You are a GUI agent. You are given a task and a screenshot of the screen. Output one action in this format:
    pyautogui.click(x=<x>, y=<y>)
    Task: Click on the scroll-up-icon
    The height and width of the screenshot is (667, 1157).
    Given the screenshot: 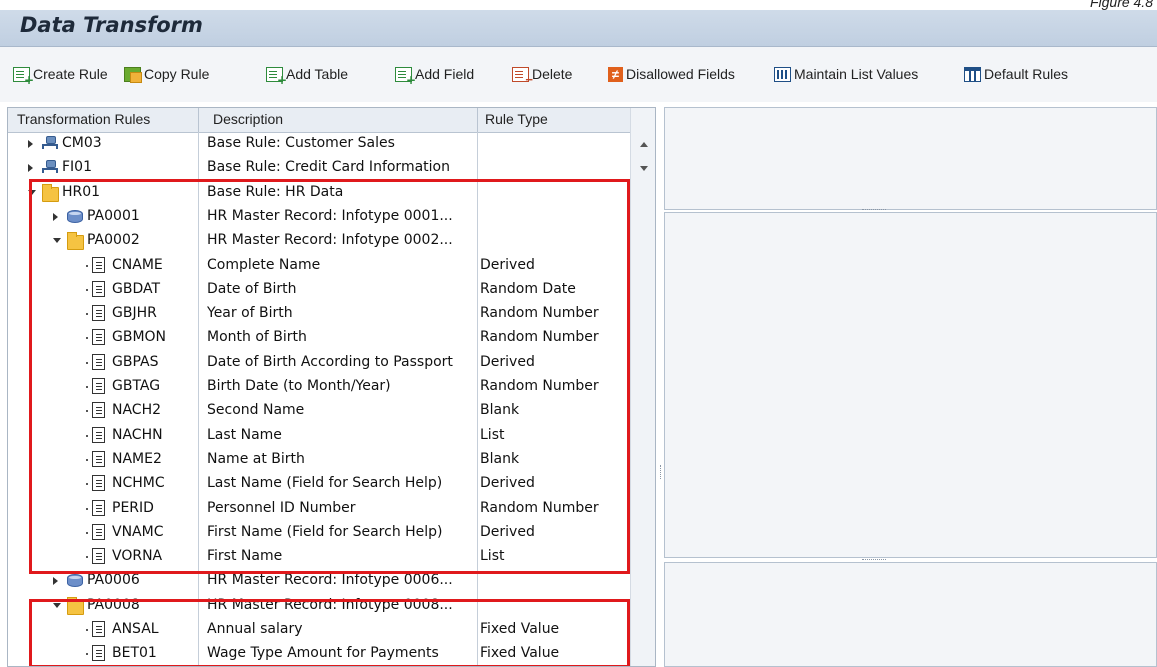 What is the action you would take?
    pyautogui.click(x=644, y=144)
    